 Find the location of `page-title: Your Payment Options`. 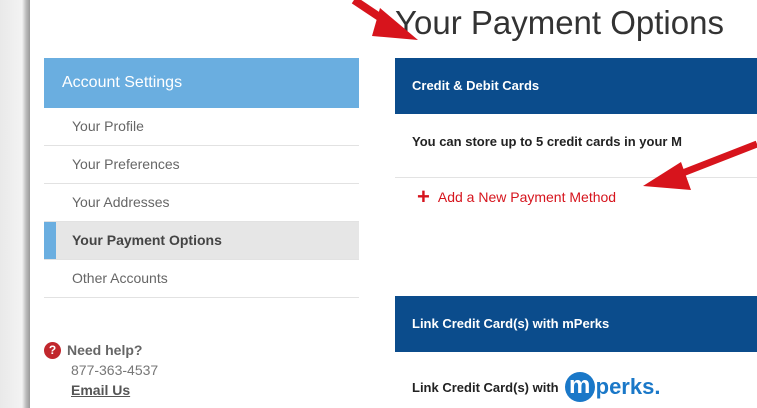

page-title: Your Payment Options is located at coordinates (559, 22).